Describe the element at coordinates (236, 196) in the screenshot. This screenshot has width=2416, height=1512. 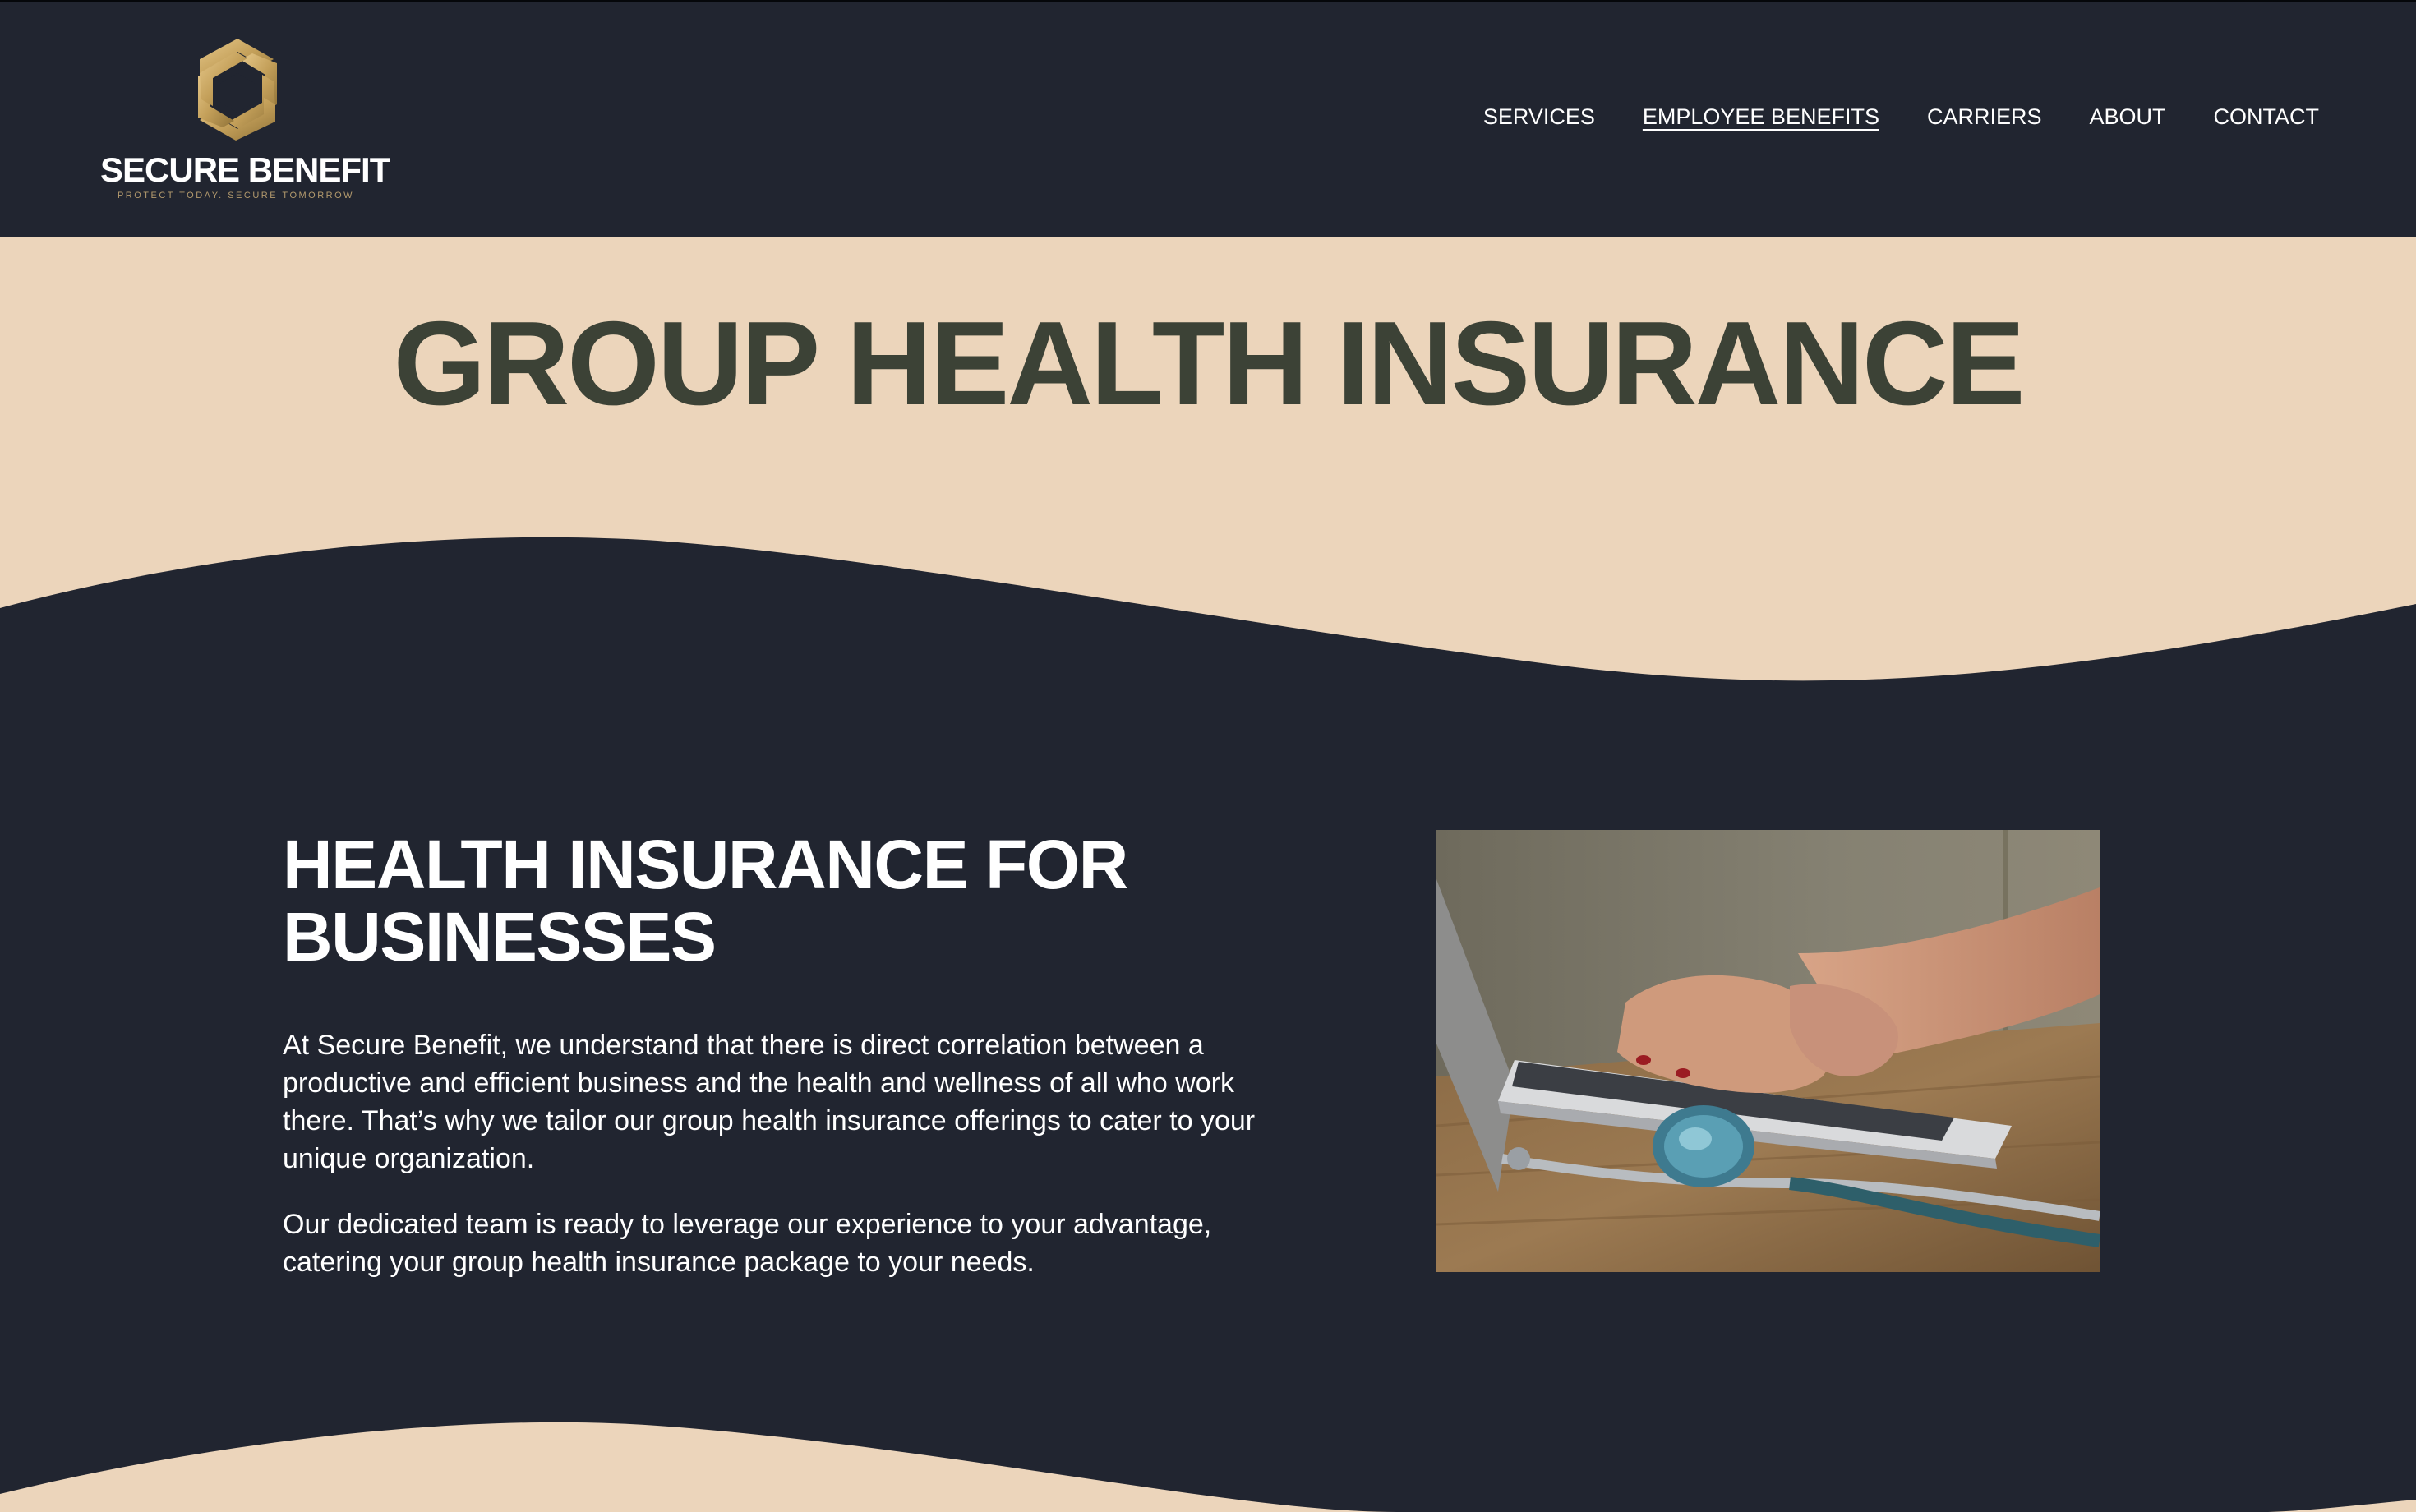
I see `brand-tagline: PROTECT TODAY. SECURE TOMORROW` at that location.